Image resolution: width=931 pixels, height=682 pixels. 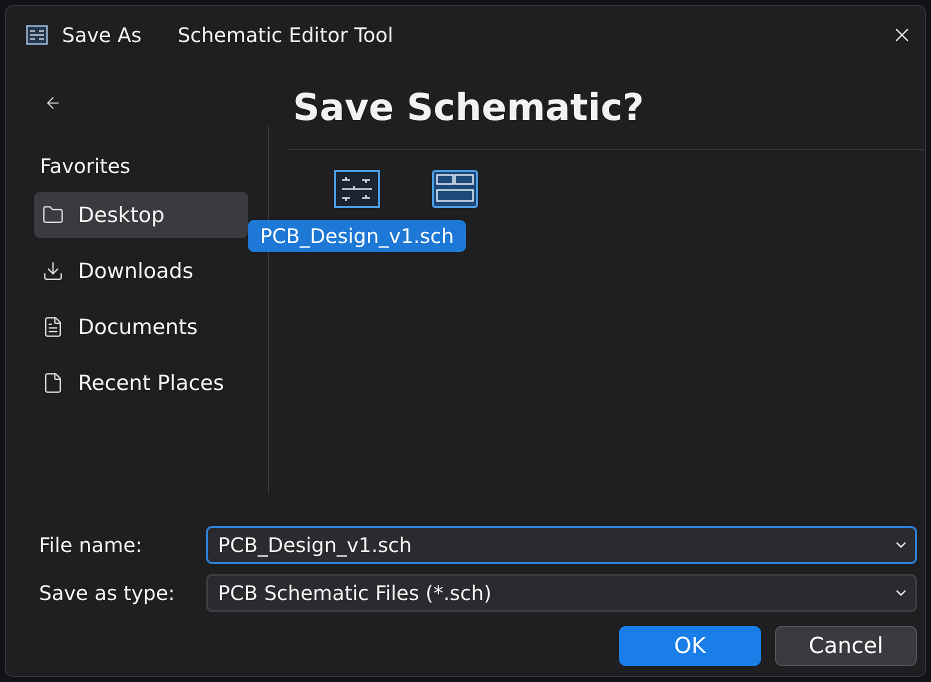 What do you see at coordinates (121, 215) in the screenshot?
I see `sidebar-item-label: Desktop` at bounding box center [121, 215].